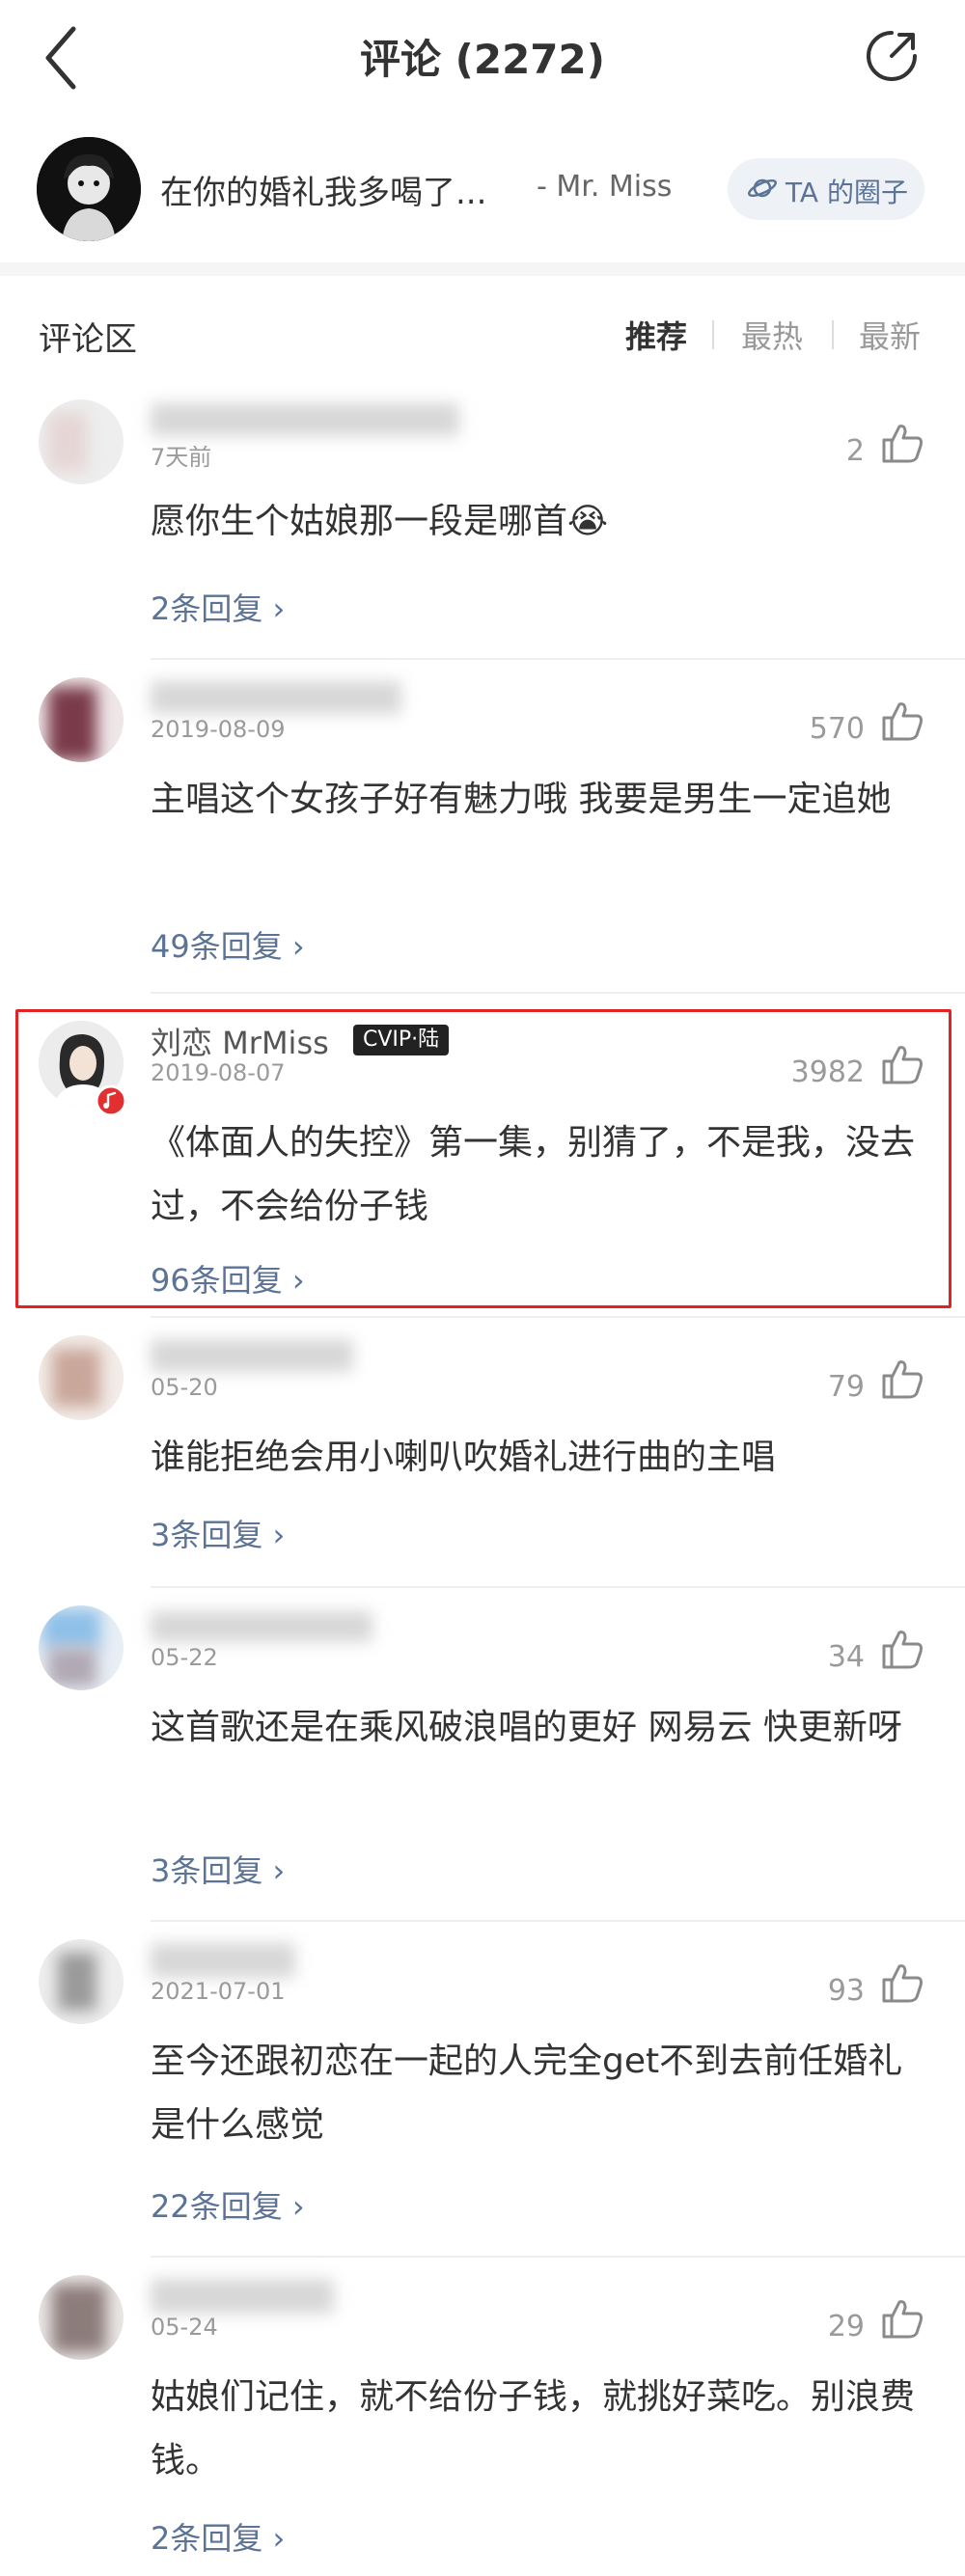 The height and width of the screenshot is (2576, 965). What do you see at coordinates (890, 335) in the screenshot?
I see `tab-newest: 最新` at bounding box center [890, 335].